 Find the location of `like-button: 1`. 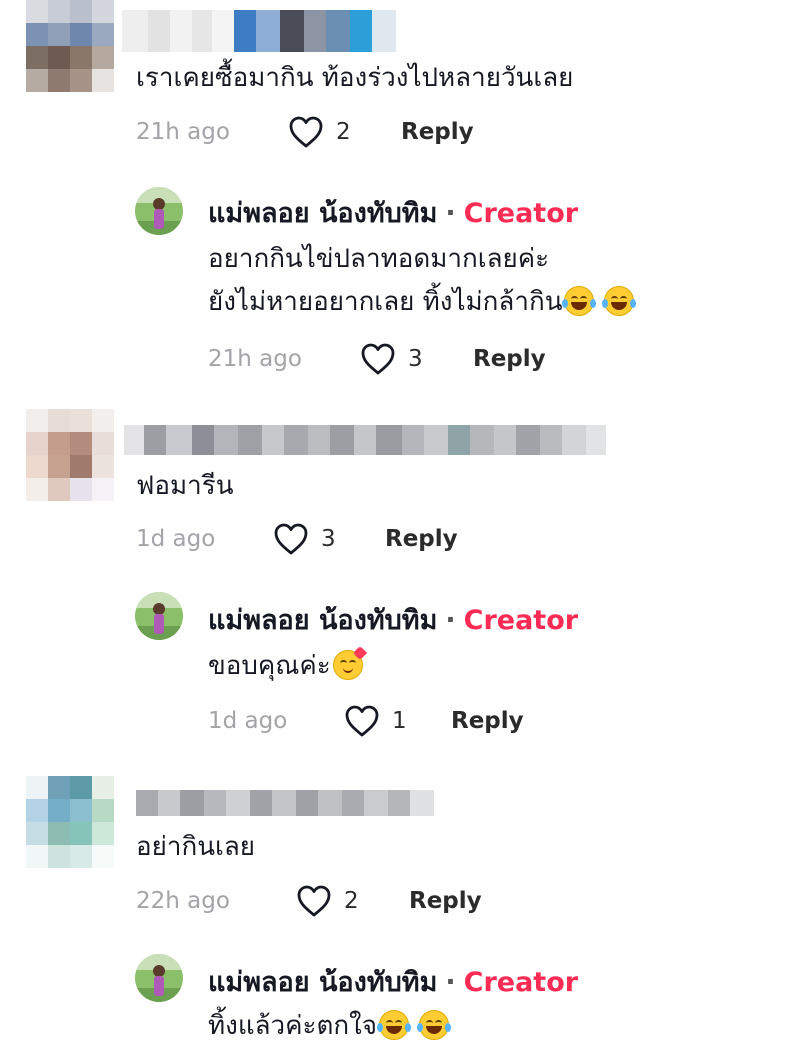

like-button: 1 is located at coordinates (375, 721).